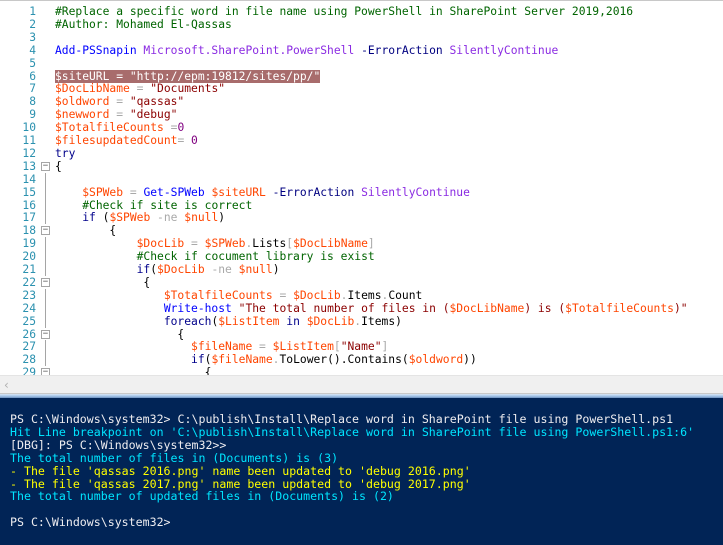  Describe the element at coordinates (361, 179) in the screenshot. I see `code-line: 14` at that location.